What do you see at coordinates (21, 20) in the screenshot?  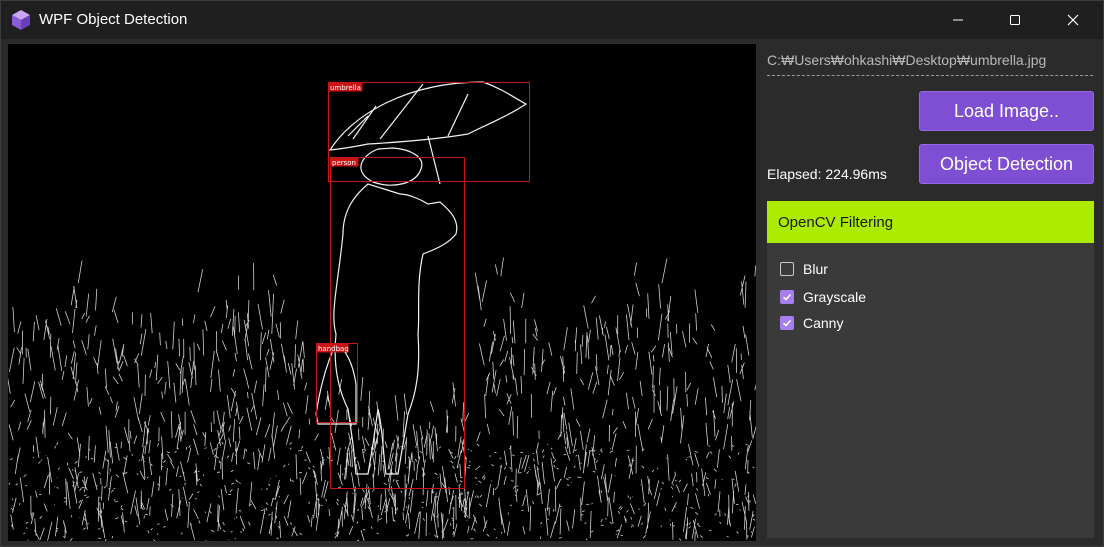 I see `cube-icon` at bounding box center [21, 20].